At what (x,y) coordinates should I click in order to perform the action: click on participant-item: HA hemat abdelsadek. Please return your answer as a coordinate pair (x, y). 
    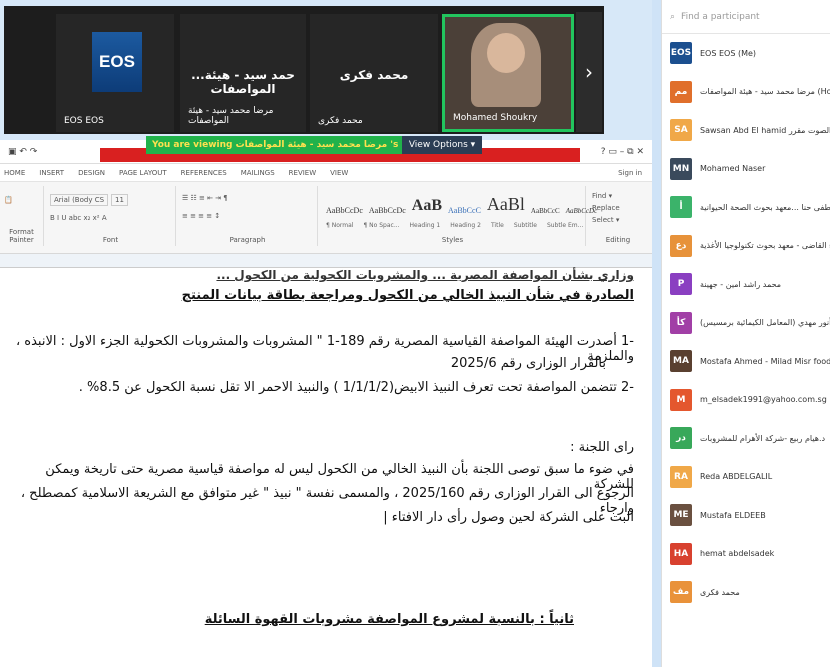
    Looking at the image, I should click on (746, 554).